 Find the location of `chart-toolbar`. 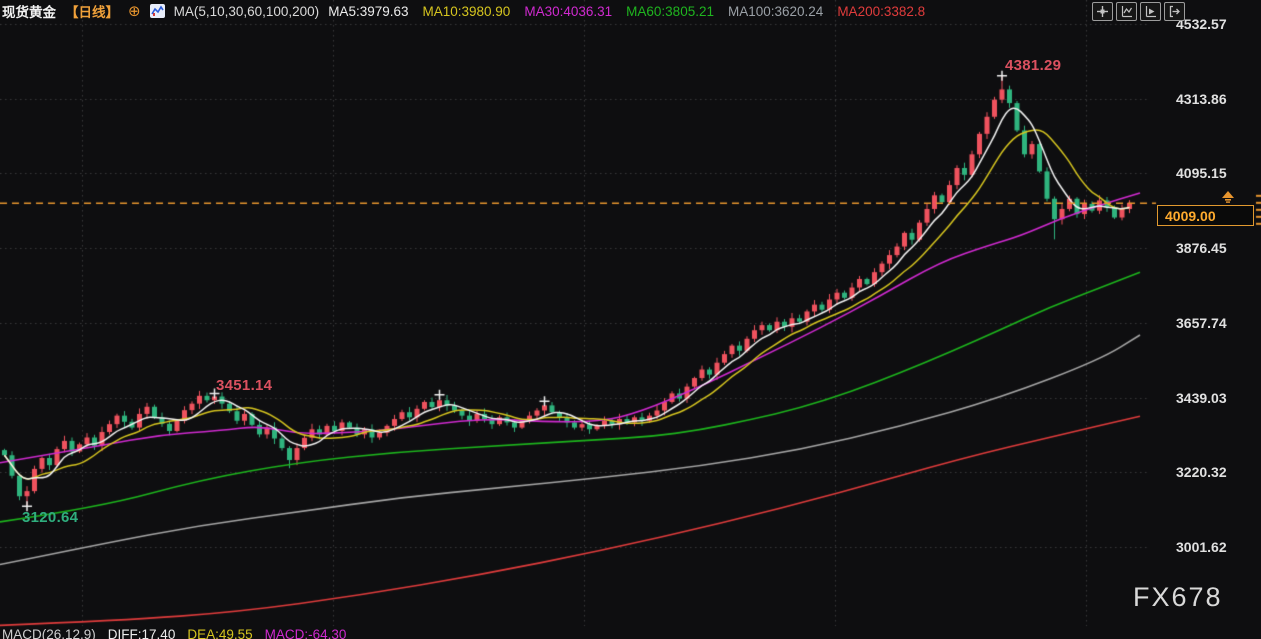

chart-toolbar is located at coordinates (1138, 11).